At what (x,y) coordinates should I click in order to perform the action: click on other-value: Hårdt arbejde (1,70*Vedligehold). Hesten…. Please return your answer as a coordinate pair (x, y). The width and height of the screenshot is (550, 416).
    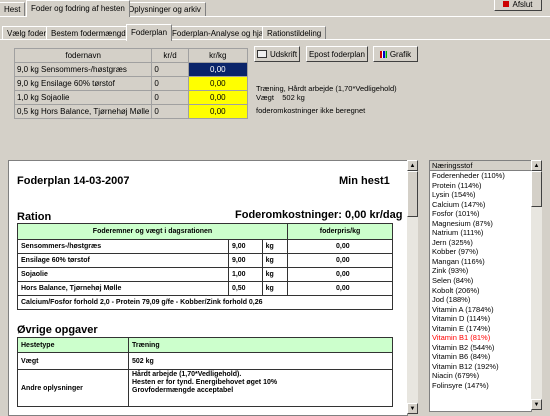
    Looking at the image, I should click on (260, 388).